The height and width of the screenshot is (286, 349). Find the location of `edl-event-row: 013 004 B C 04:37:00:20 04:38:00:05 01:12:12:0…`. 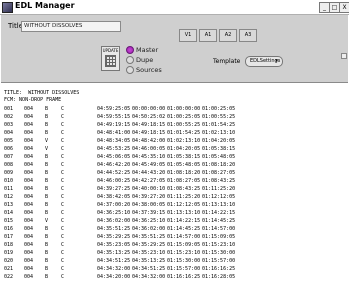

edl-event-row: 013 004 B C 04:37:00:20 04:38:00:05 01:12:12:0… is located at coordinates (173, 206).